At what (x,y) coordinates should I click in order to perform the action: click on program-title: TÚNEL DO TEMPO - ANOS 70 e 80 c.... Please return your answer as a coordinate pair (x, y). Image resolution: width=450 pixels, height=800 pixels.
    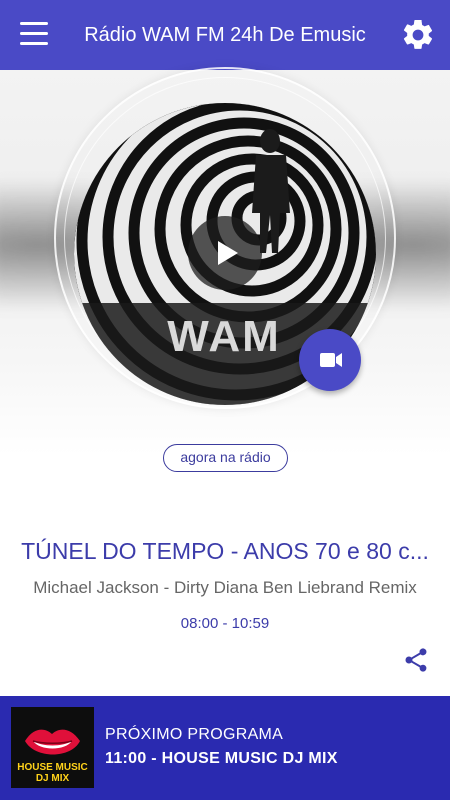
    Looking at the image, I should click on (225, 551).